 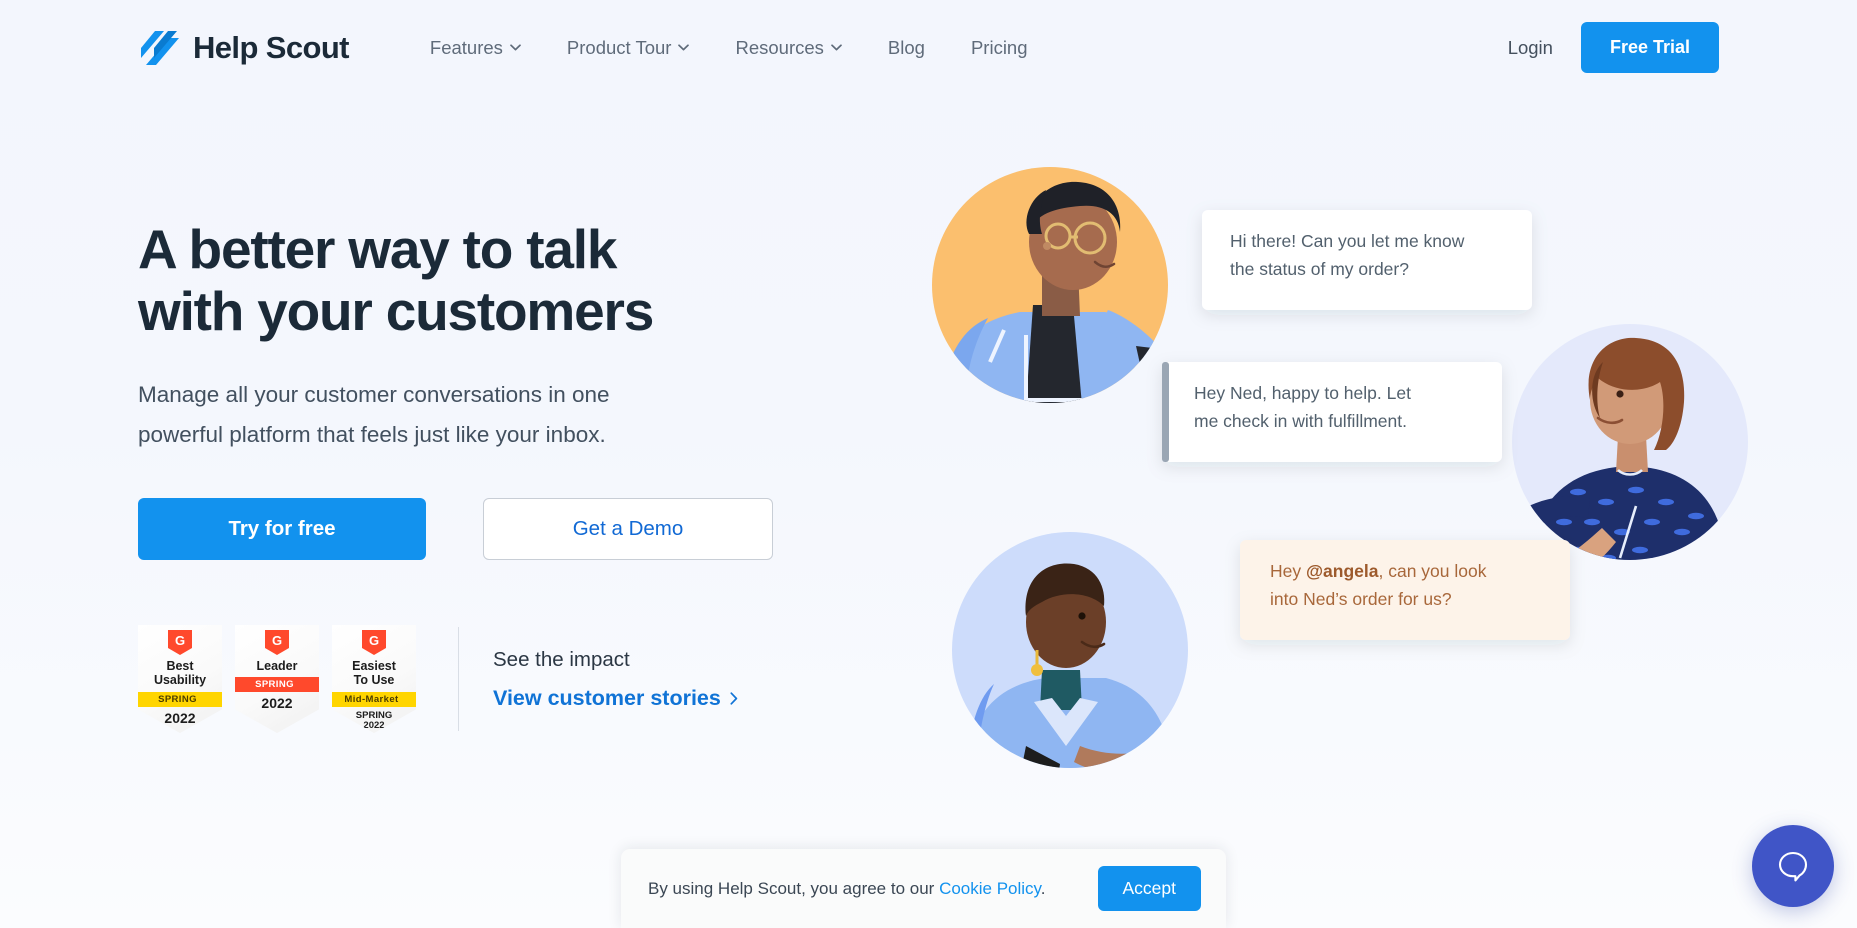 What do you see at coordinates (1649, 47) in the screenshot?
I see `free-trial-button: Free Trial` at bounding box center [1649, 47].